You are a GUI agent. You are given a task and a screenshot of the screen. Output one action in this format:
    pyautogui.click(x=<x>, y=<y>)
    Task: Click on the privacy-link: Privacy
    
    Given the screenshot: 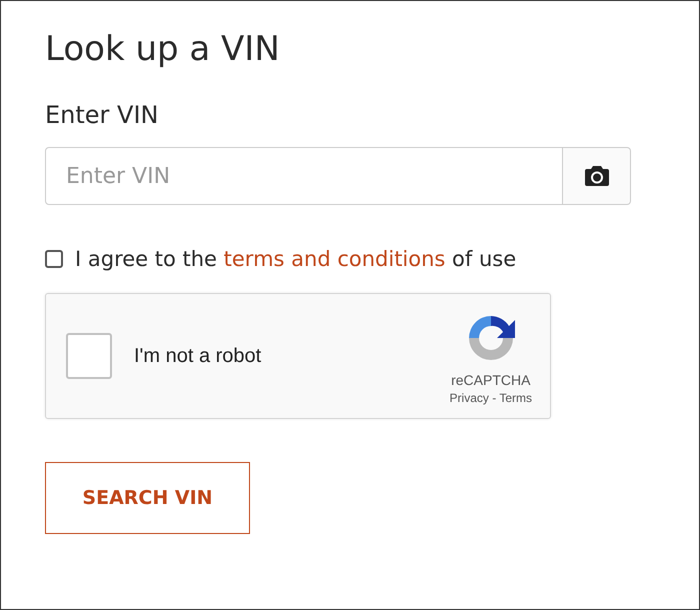 What is the action you would take?
    pyautogui.click(x=469, y=397)
    